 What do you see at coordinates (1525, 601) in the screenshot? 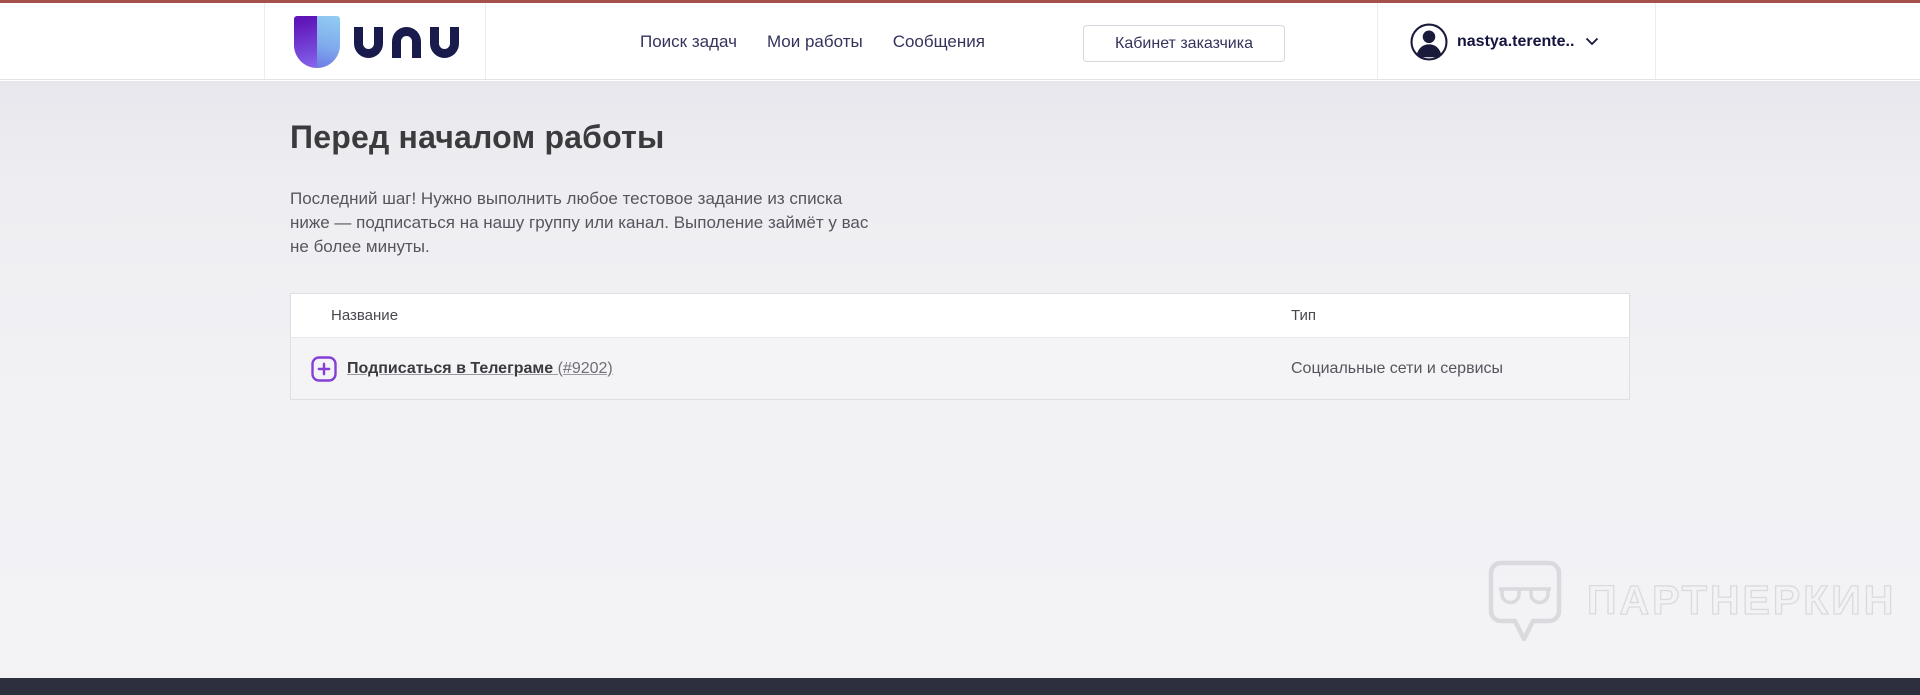
I see `partnerkin-bubble-glasses-icon` at bounding box center [1525, 601].